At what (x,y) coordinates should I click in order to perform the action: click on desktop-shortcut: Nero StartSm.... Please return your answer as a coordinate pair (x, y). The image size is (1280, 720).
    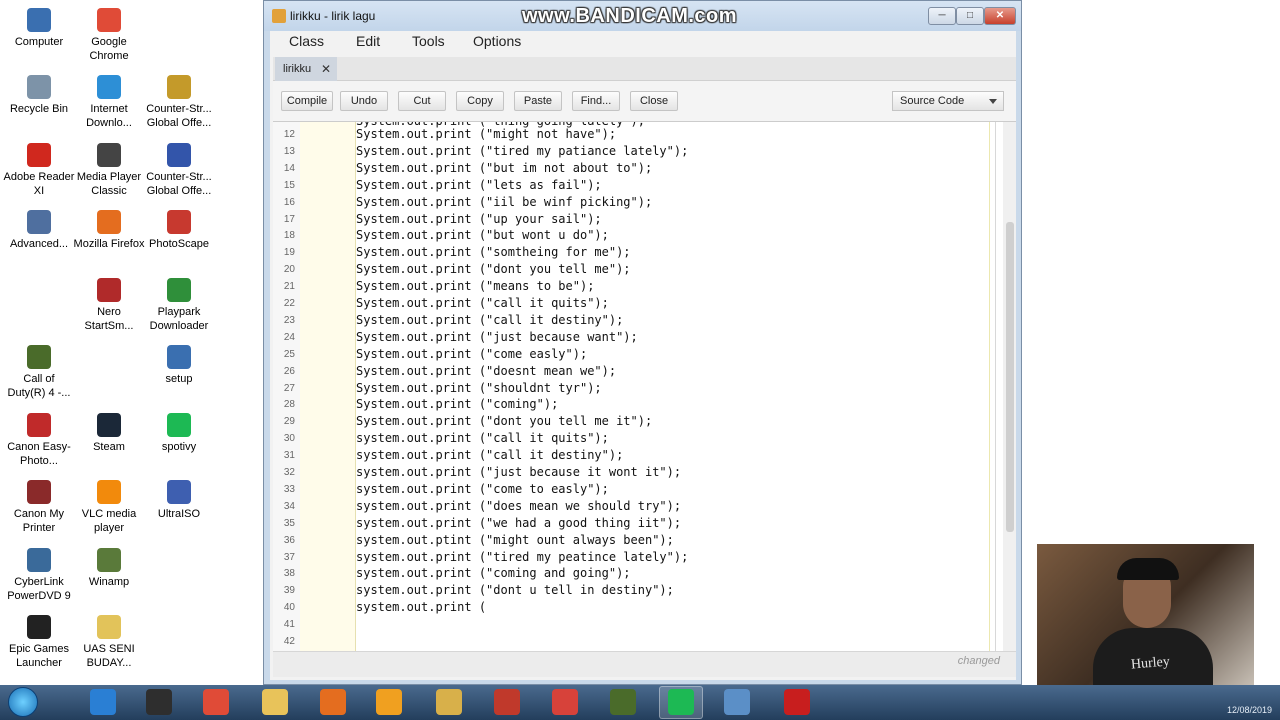
    Looking at the image, I should click on (109, 305).